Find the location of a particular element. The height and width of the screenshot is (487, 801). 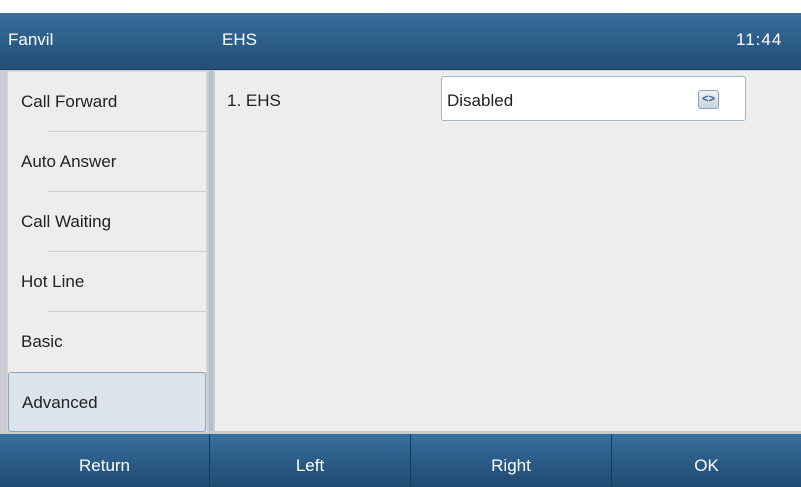

return-button: Return is located at coordinates (105, 460).